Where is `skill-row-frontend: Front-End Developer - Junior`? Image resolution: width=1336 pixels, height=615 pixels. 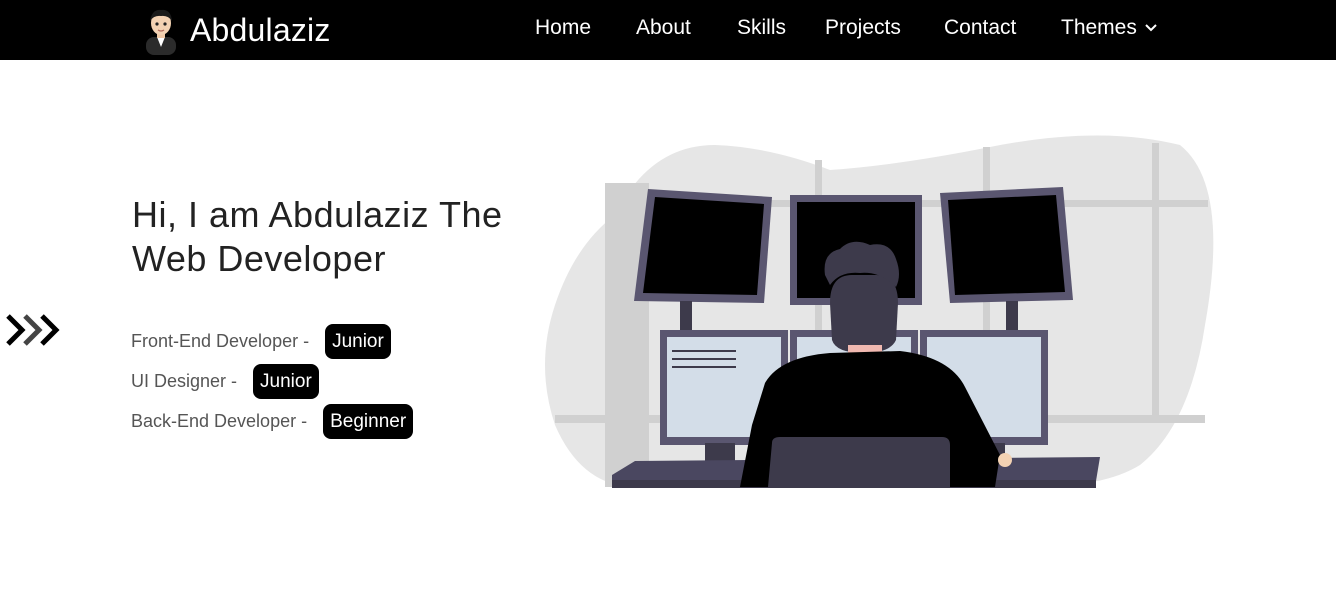
skill-row-frontend: Front-End Developer - Junior is located at coordinates (261, 341).